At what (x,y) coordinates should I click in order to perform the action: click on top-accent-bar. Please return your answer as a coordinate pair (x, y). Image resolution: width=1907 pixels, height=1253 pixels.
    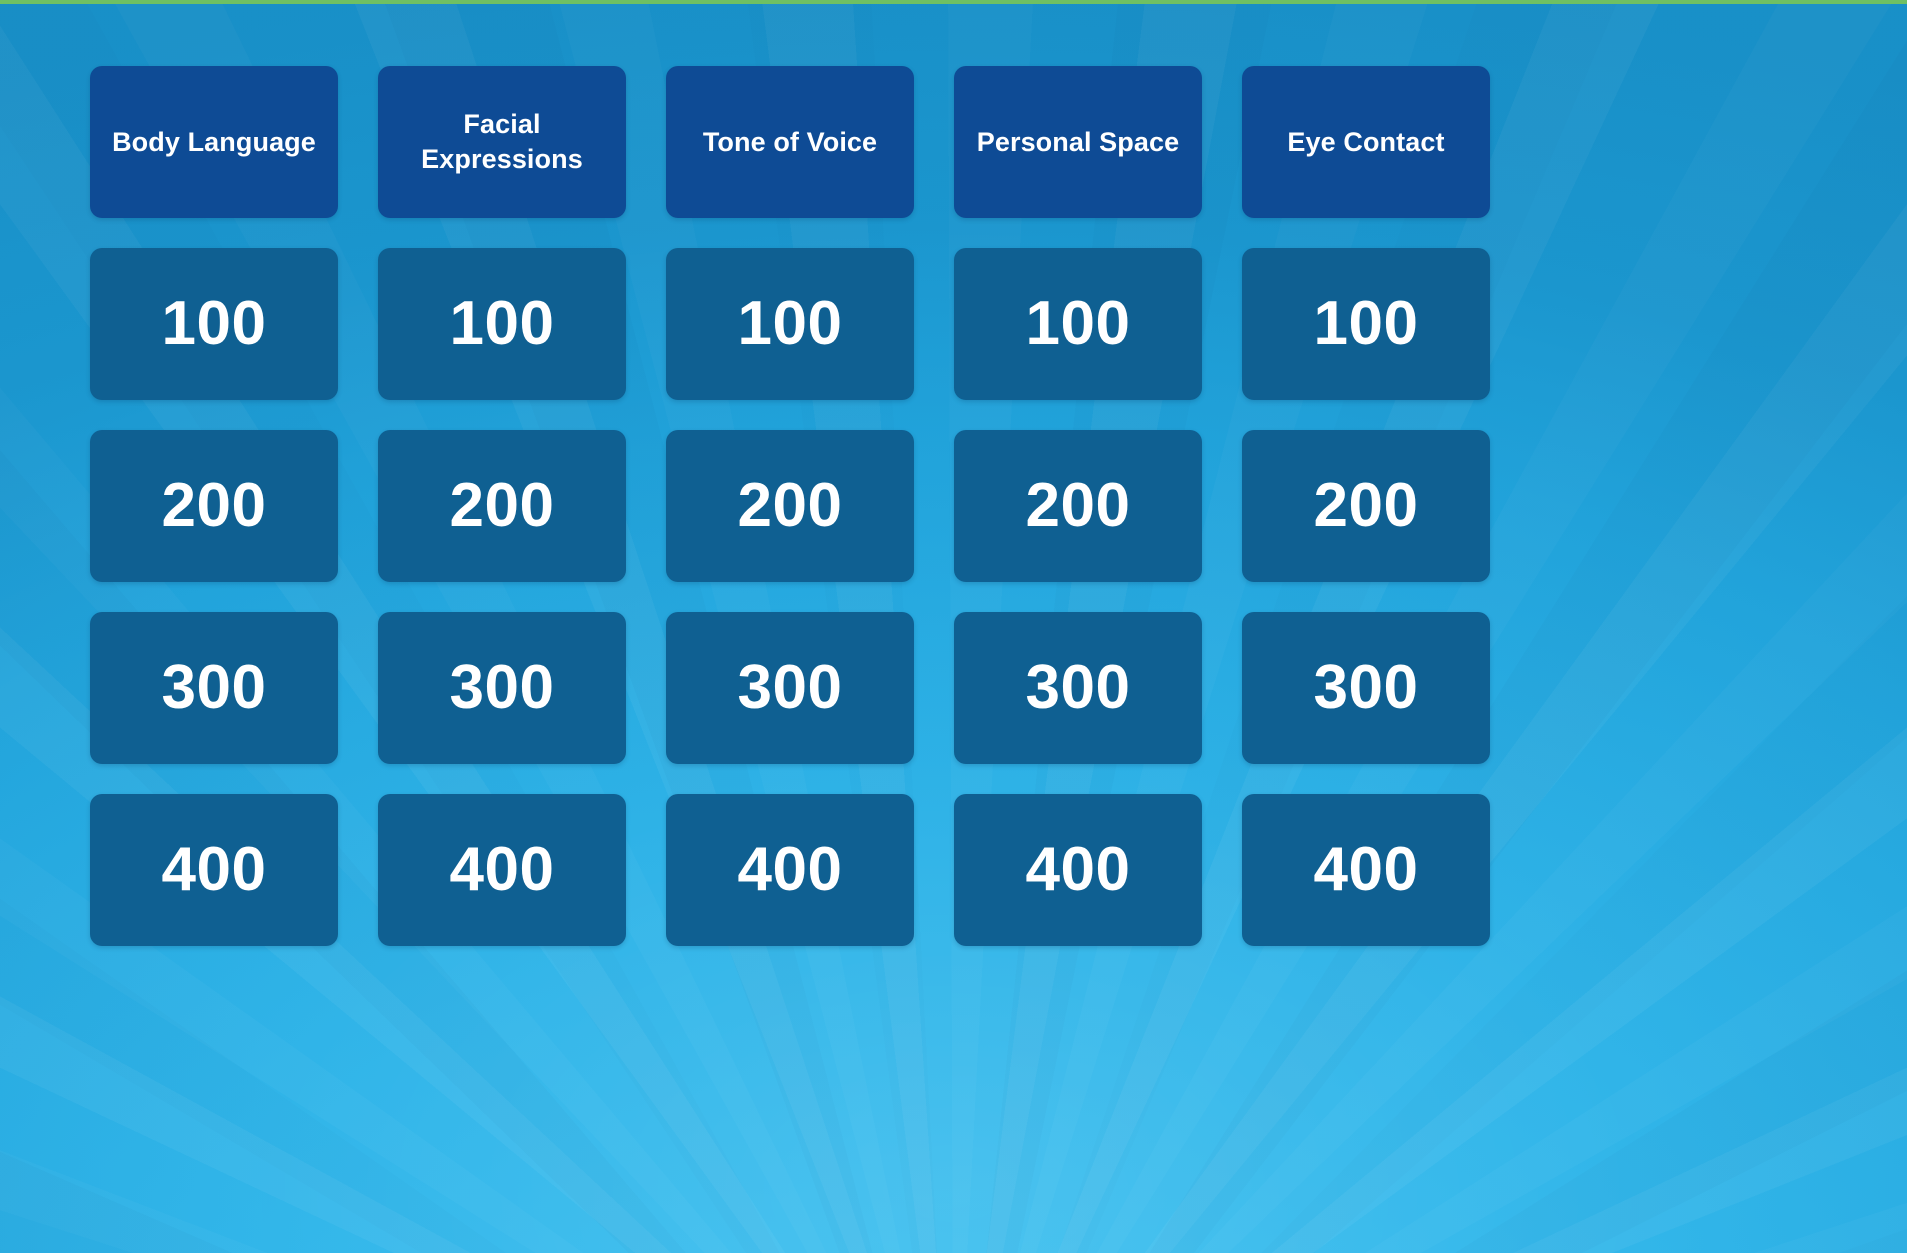
    Looking at the image, I should click on (953, 2).